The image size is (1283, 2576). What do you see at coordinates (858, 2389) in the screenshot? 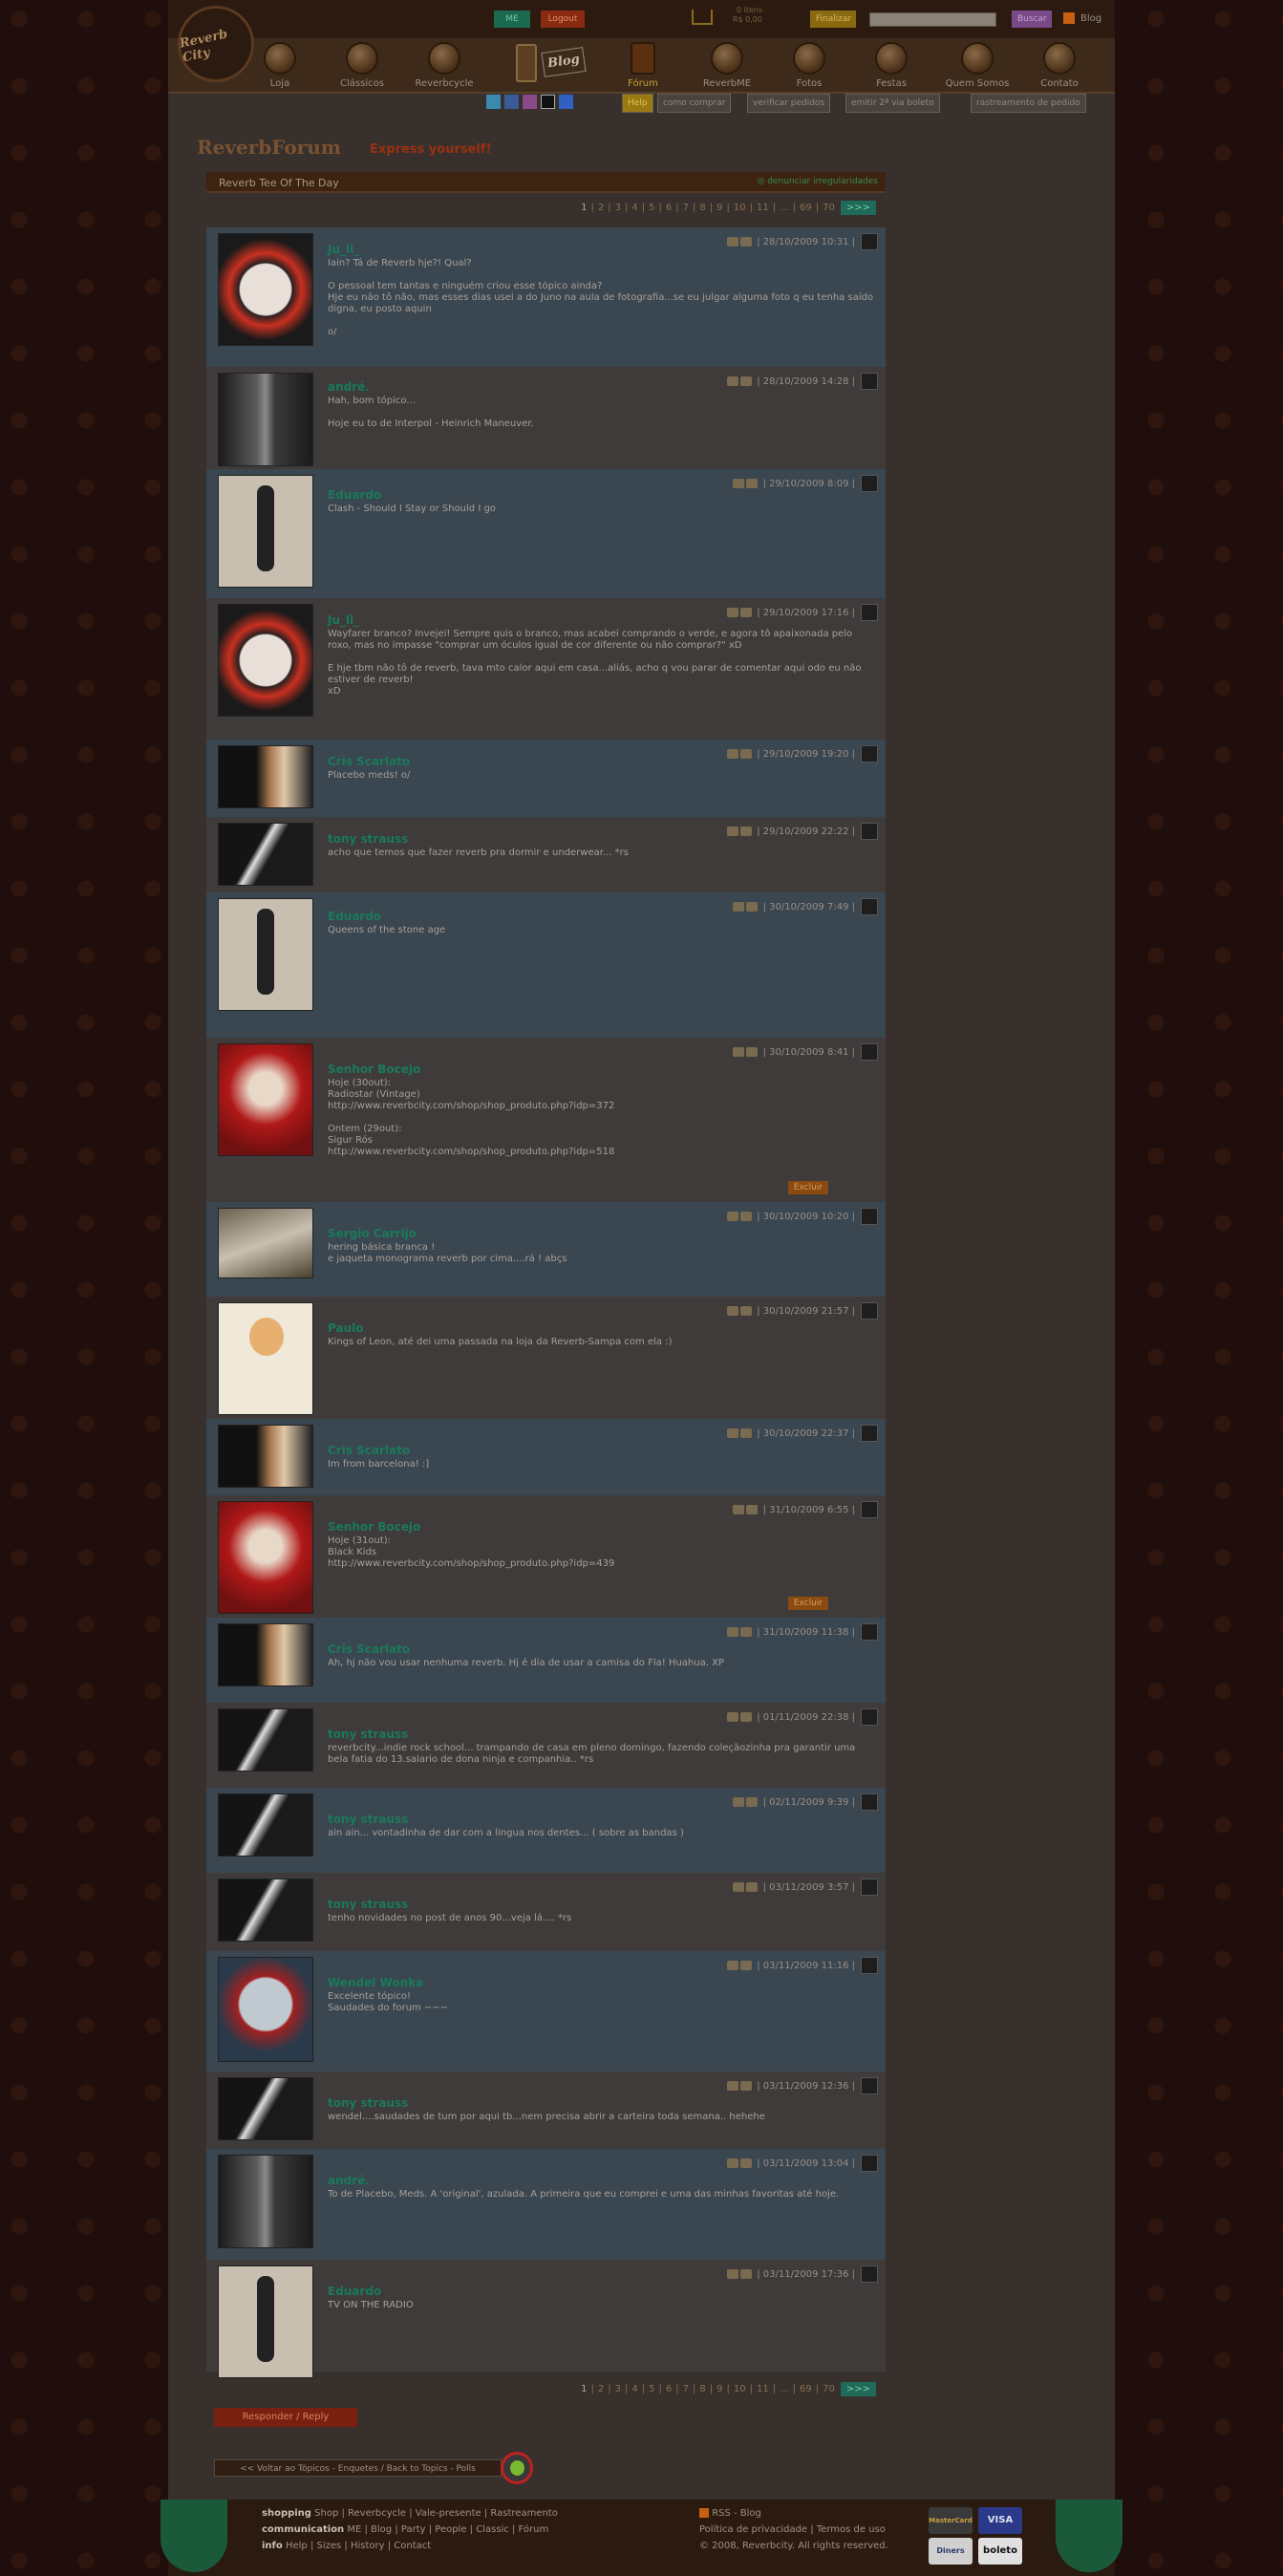
I see `pager-next-button: >>>` at bounding box center [858, 2389].